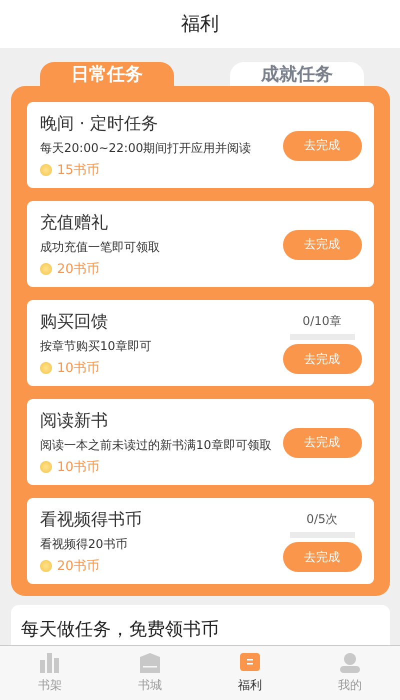 The width and height of the screenshot is (400, 700). What do you see at coordinates (74, 322) in the screenshot?
I see `task-title: 购买回馈` at bounding box center [74, 322].